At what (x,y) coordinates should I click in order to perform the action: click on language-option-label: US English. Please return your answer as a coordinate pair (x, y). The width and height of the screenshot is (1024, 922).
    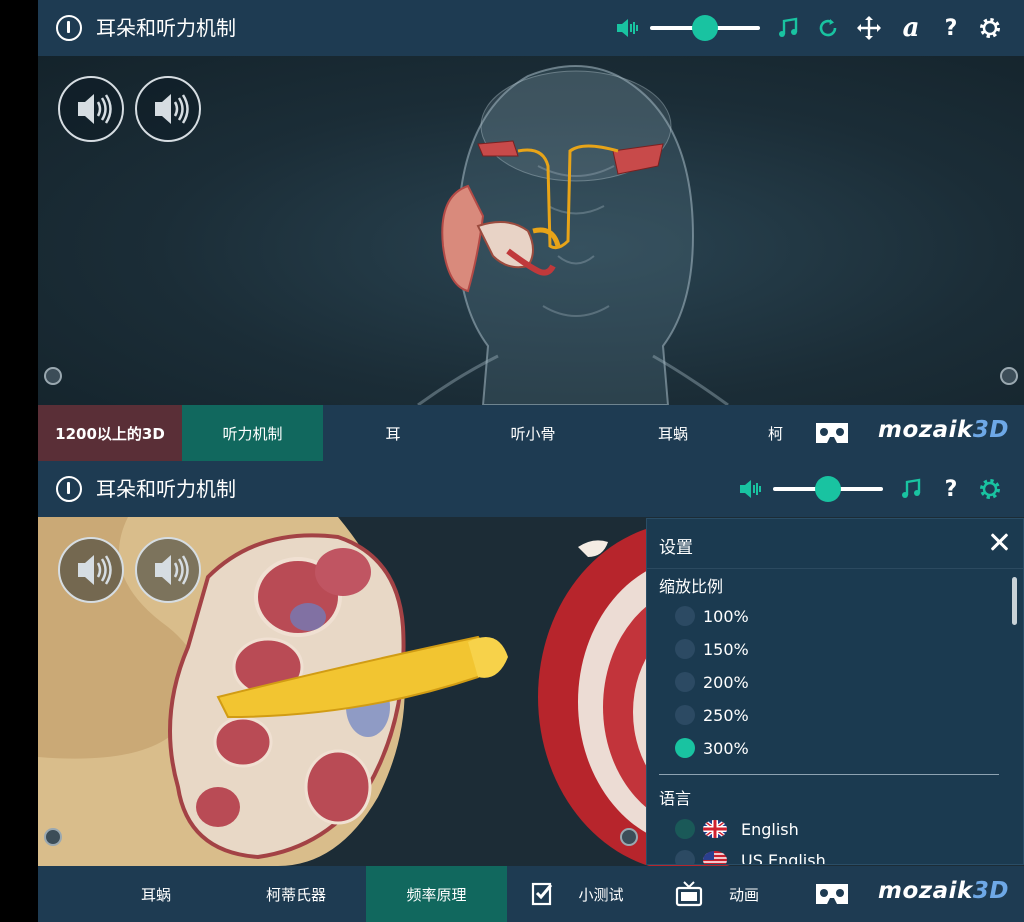
    Looking at the image, I should click on (783, 857).